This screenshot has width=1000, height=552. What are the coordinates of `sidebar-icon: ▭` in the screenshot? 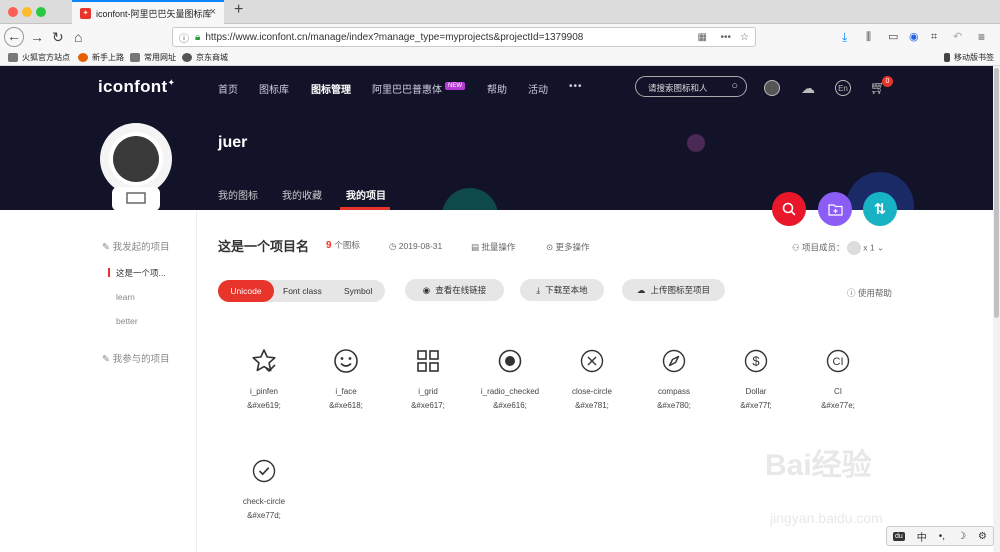 It's located at (893, 37).